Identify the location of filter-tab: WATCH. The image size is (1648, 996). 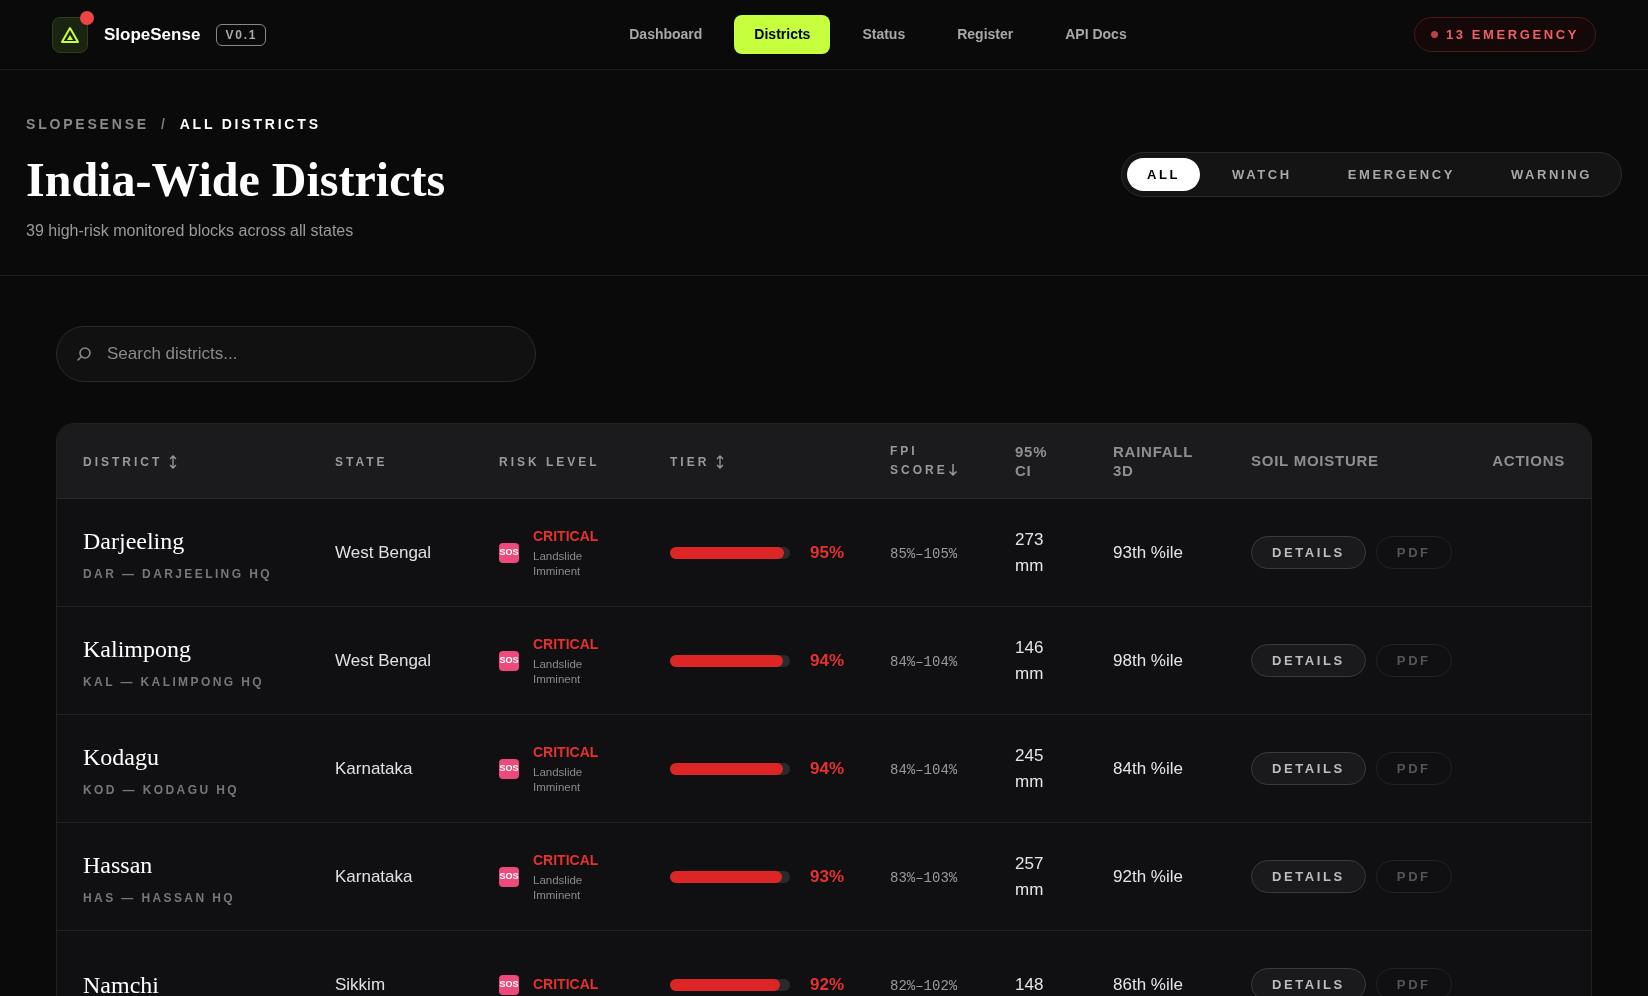
(1262, 174).